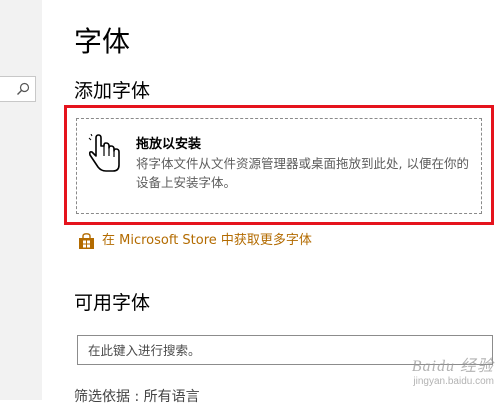  I want to click on add-fonts-heading: 添加字体, so click(112, 91).